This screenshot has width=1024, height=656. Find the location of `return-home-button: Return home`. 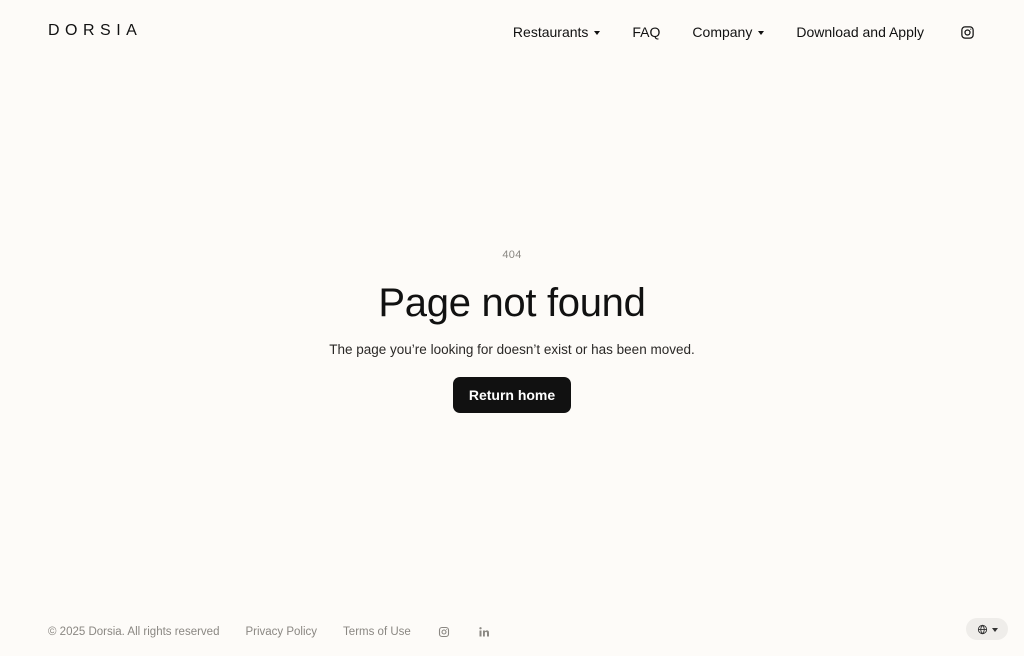

return-home-button: Return home is located at coordinates (512, 395).